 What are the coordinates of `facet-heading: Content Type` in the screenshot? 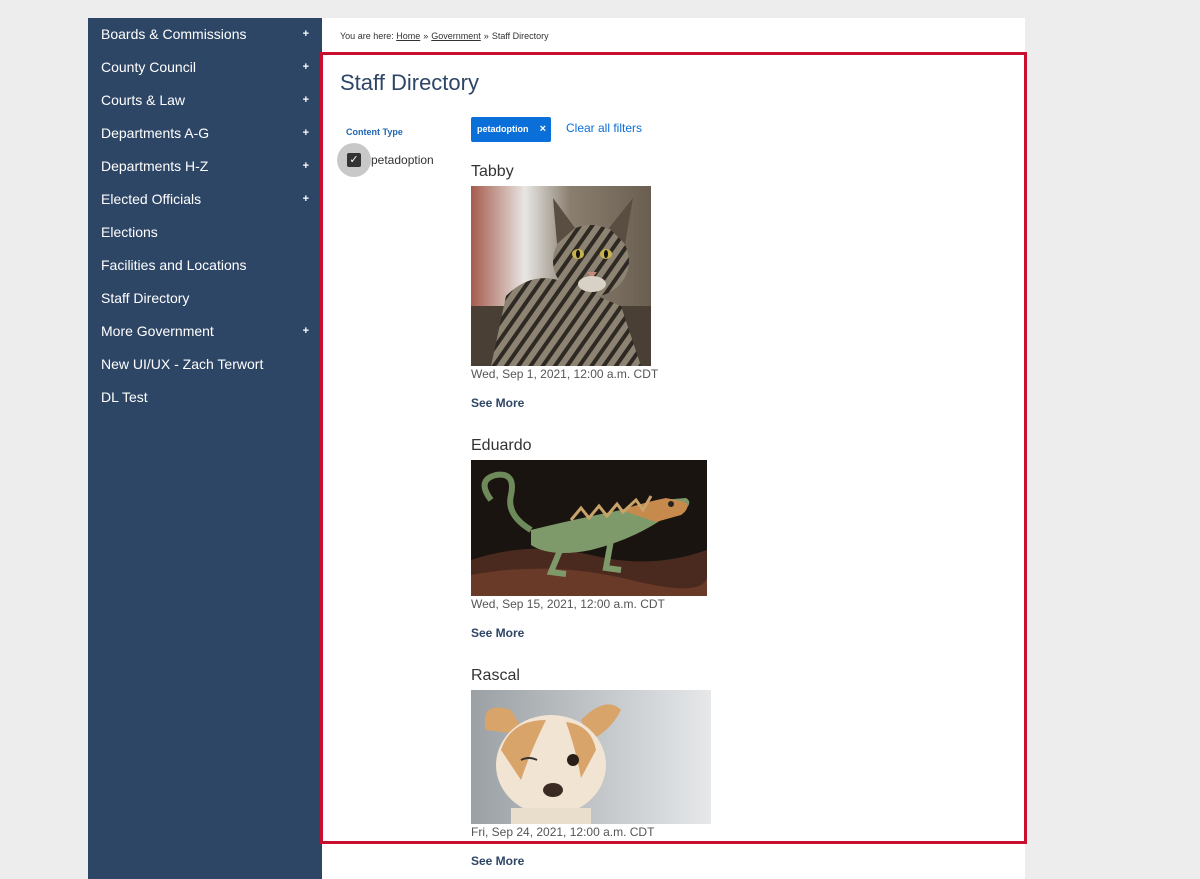 It's located at (374, 132).